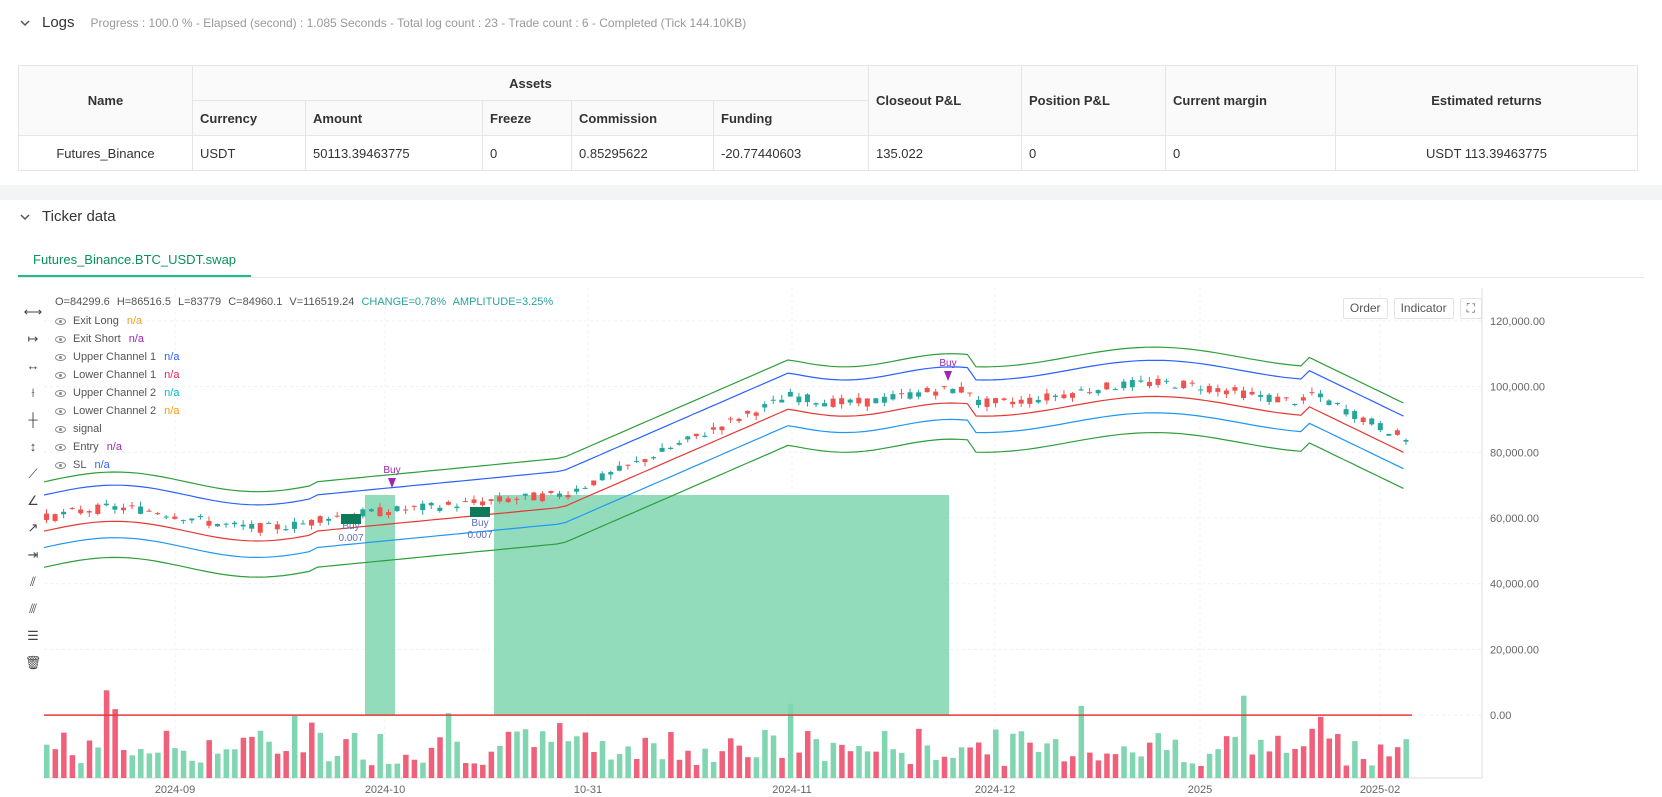 This screenshot has width=1662, height=797. What do you see at coordinates (33, 446) in the screenshot?
I see `vertical-range-icon: ↕` at bounding box center [33, 446].